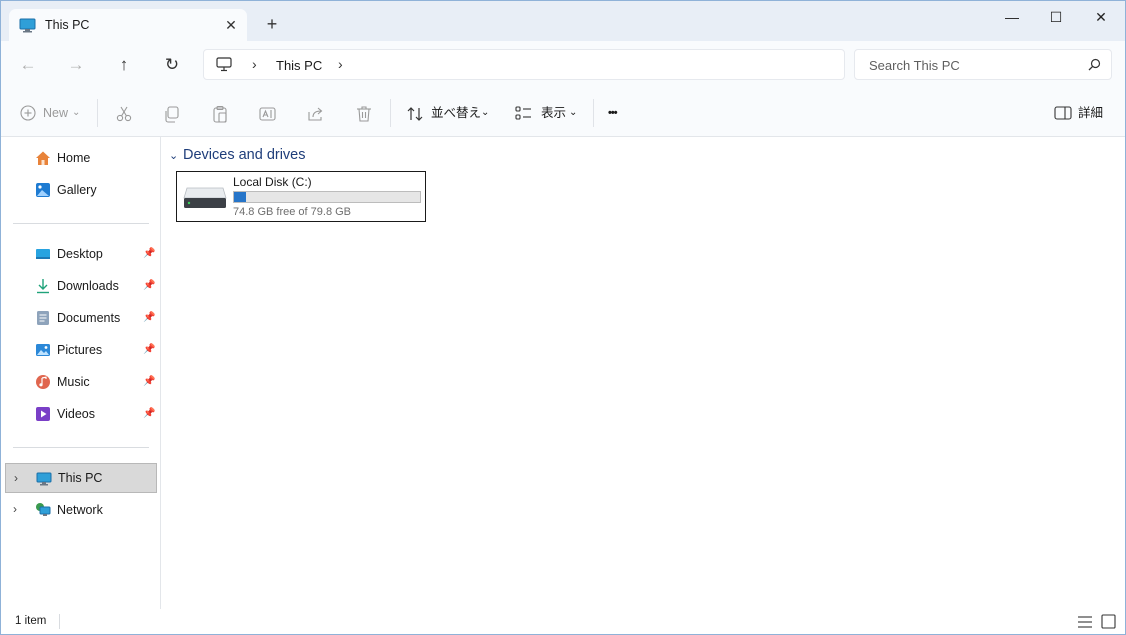 The image size is (1126, 635). Describe the element at coordinates (1085, 623) in the screenshot. I see `details-view-icon` at that location.